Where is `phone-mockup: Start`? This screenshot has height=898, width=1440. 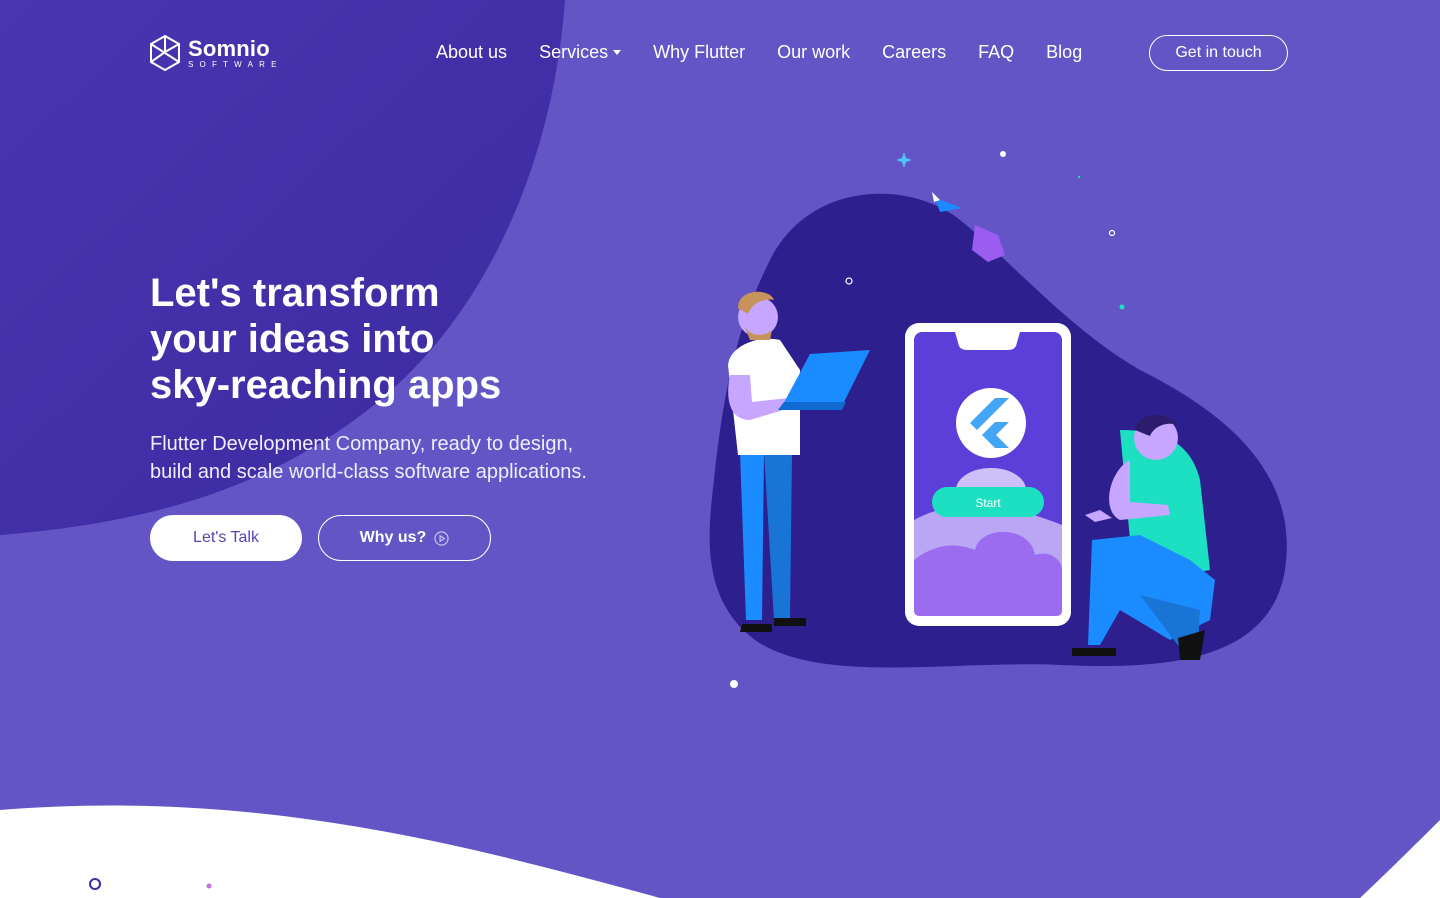 phone-mockup: Start is located at coordinates (988, 474).